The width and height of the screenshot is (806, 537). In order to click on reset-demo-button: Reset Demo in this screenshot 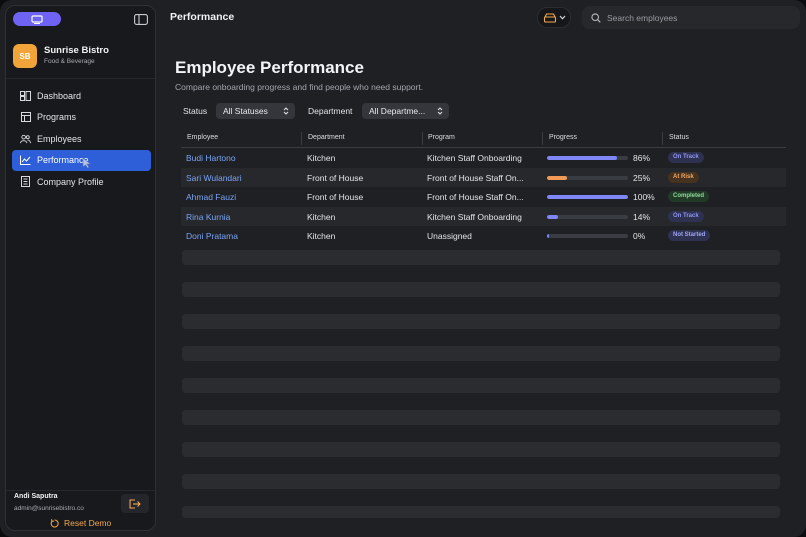, I will do `click(80, 523)`.